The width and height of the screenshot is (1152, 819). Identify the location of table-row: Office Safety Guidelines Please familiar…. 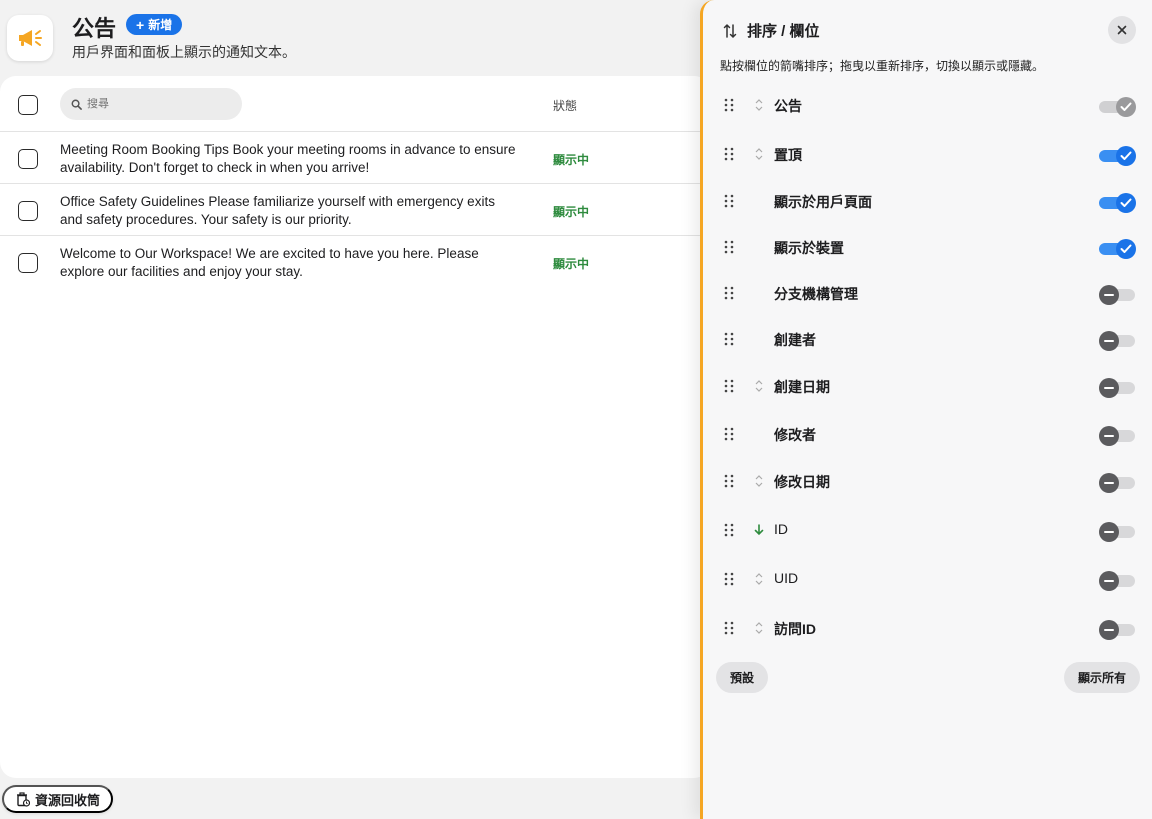
(355, 210).